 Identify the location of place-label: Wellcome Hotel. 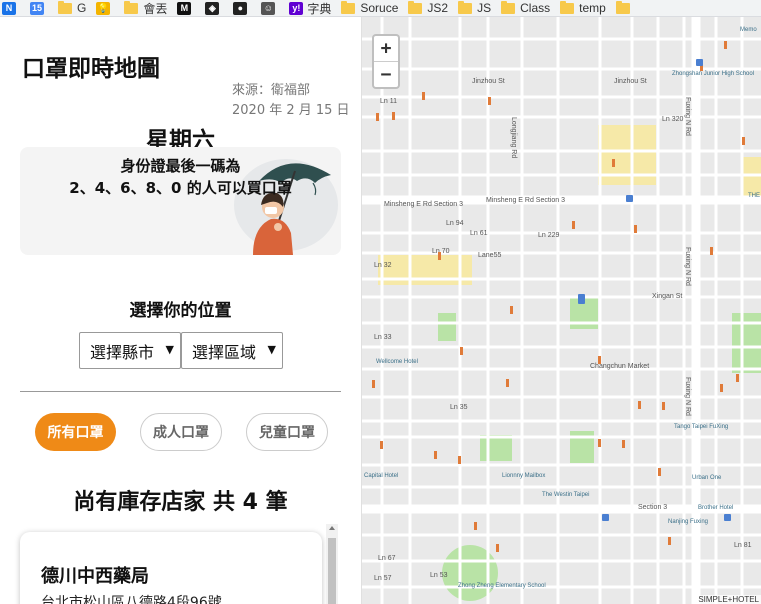
(397, 362).